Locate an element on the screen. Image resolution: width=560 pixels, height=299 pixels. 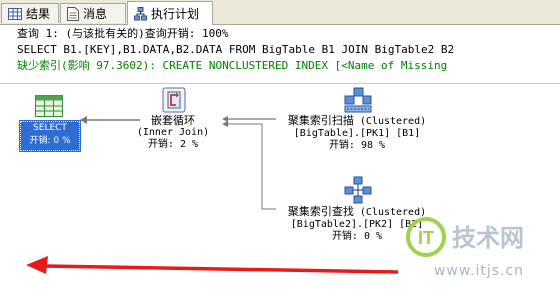
tab-messages: 消息 is located at coordinates (93, 13).